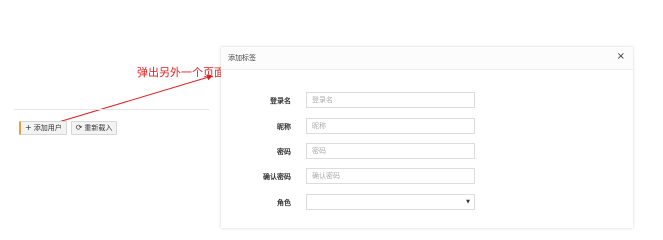 The height and width of the screenshot is (240, 663). What do you see at coordinates (390, 126) in the screenshot?
I see `nickname-input` at bounding box center [390, 126].